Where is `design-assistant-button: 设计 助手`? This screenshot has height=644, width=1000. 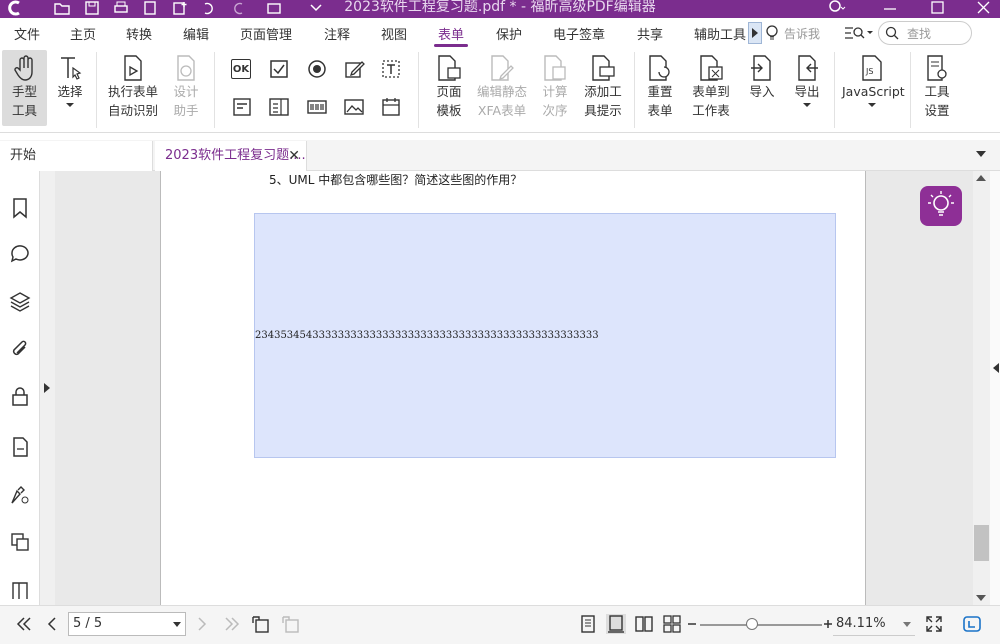 design-assistant-button: 设计 助手 is located at coordinates (186, 87).